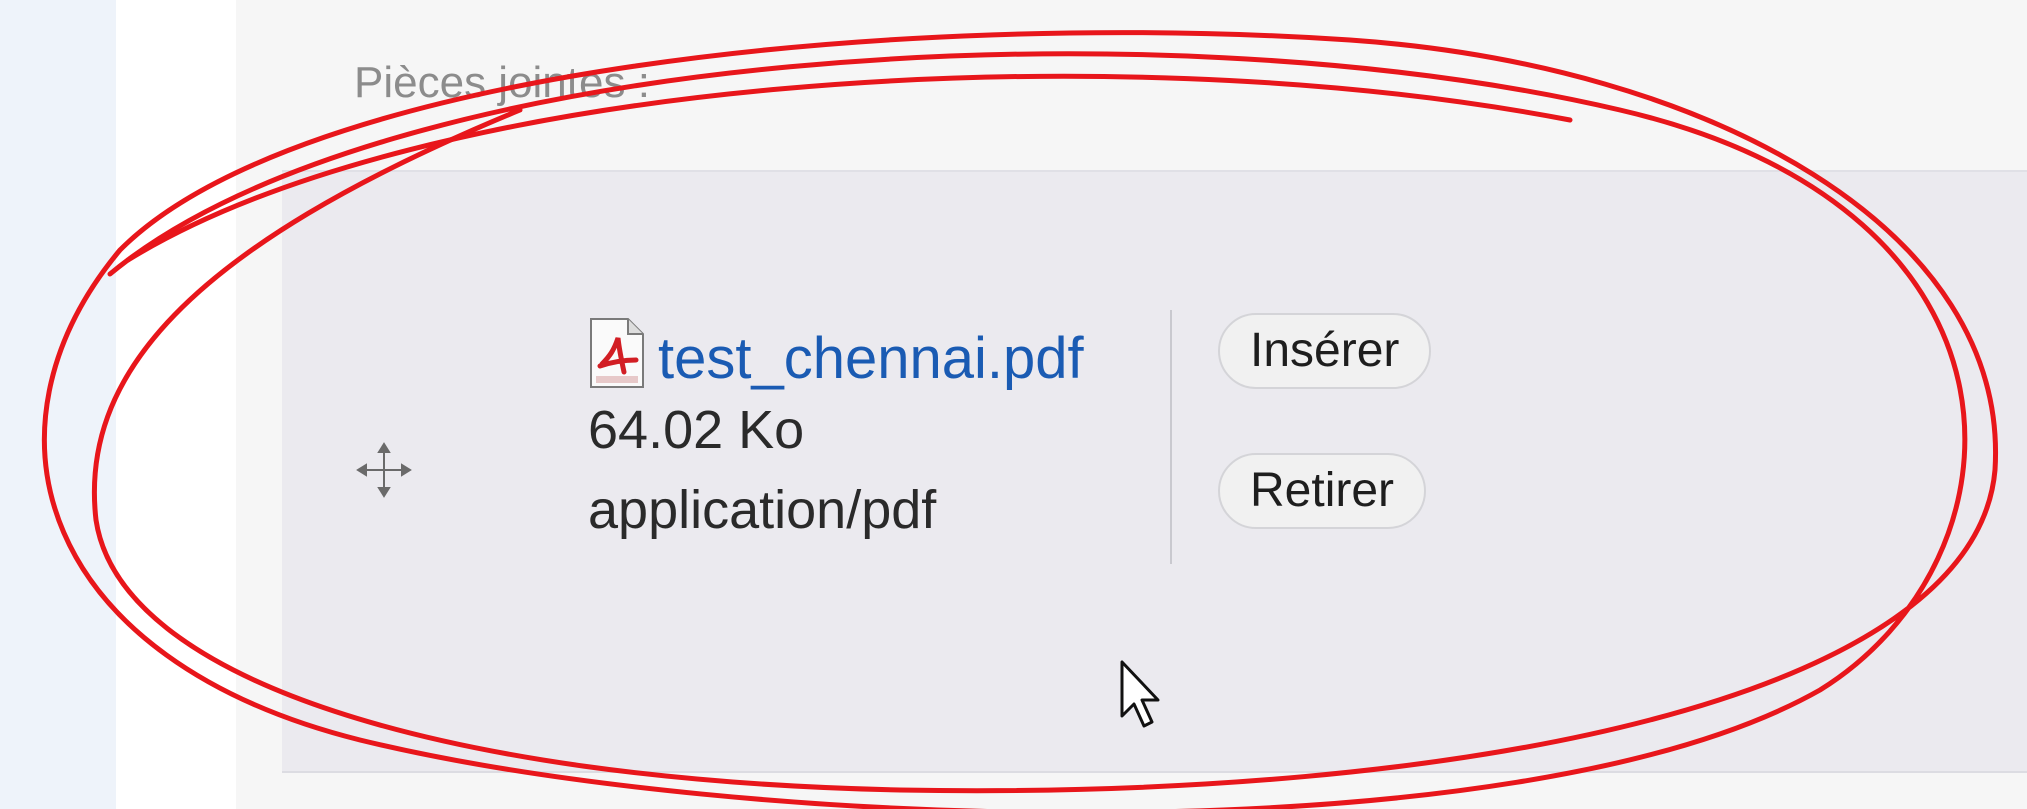  I want to click on insert-button: Insérer, so click(1325, 351).